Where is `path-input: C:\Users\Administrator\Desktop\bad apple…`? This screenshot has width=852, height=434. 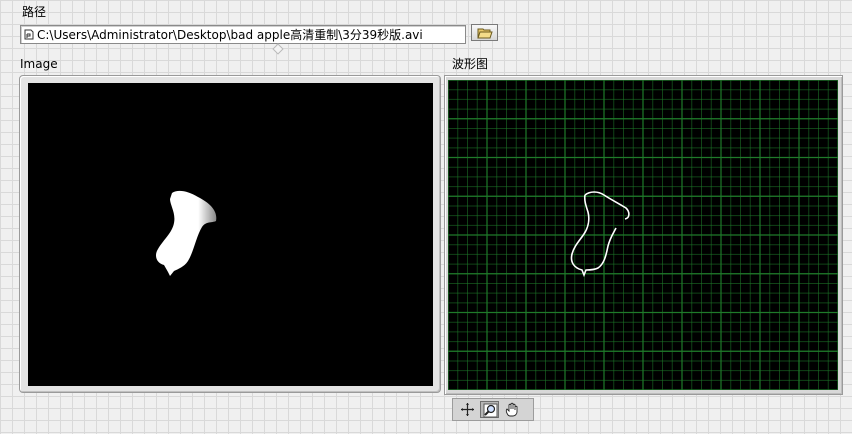 path-input: C:\Users\Administrator\Desktop\bad apple… is located at coordinates (243, 34).